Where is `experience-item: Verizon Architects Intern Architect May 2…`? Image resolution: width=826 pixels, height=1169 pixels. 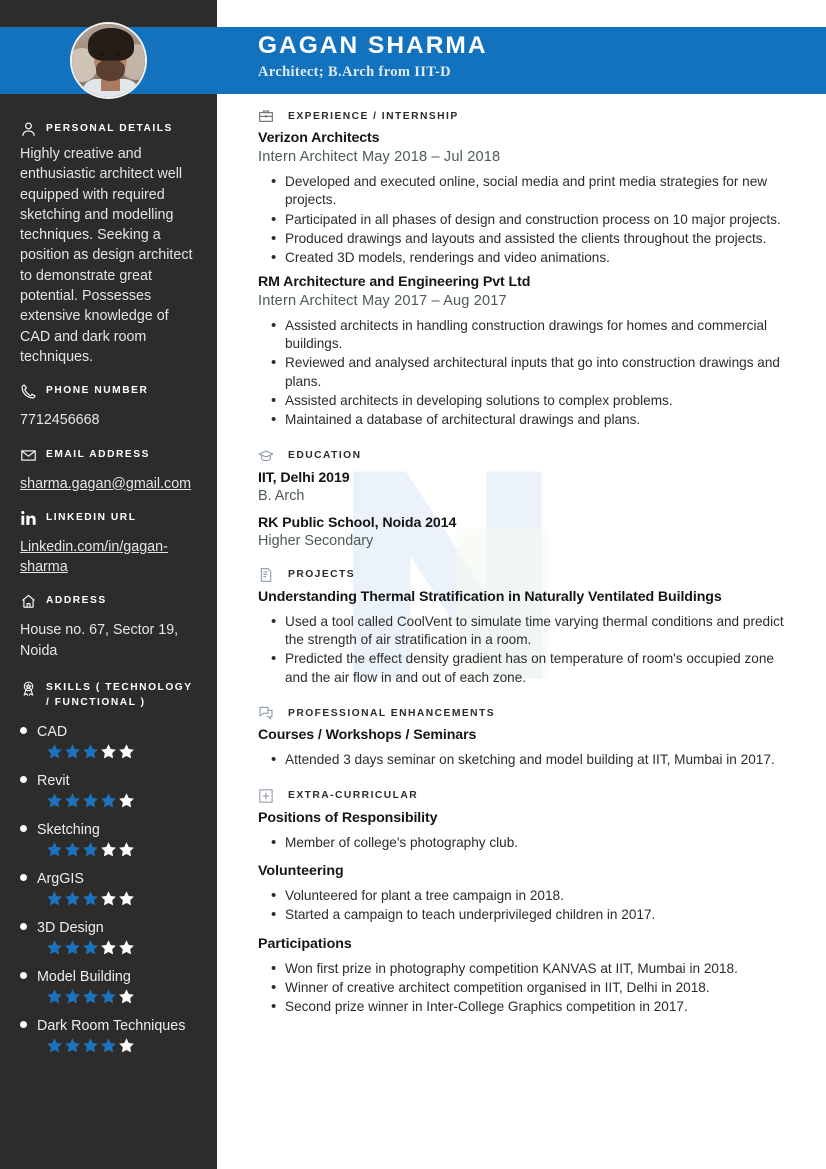 experience-item: Verizon Architects Intern Architect May 2… is located at coordinates (528, 199).